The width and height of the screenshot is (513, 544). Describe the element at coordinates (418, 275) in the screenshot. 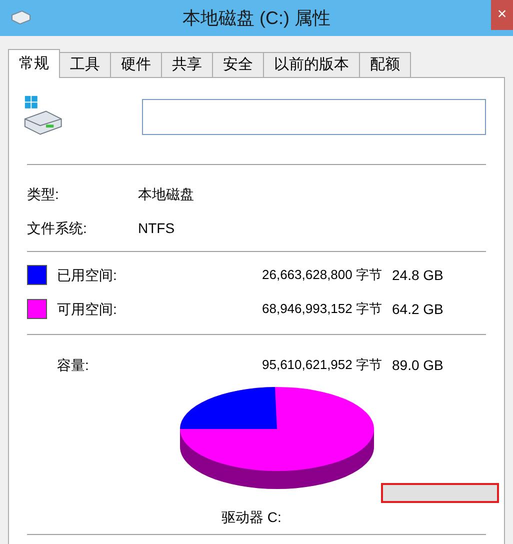

I see `space-size: 24.8 GB` at that location.